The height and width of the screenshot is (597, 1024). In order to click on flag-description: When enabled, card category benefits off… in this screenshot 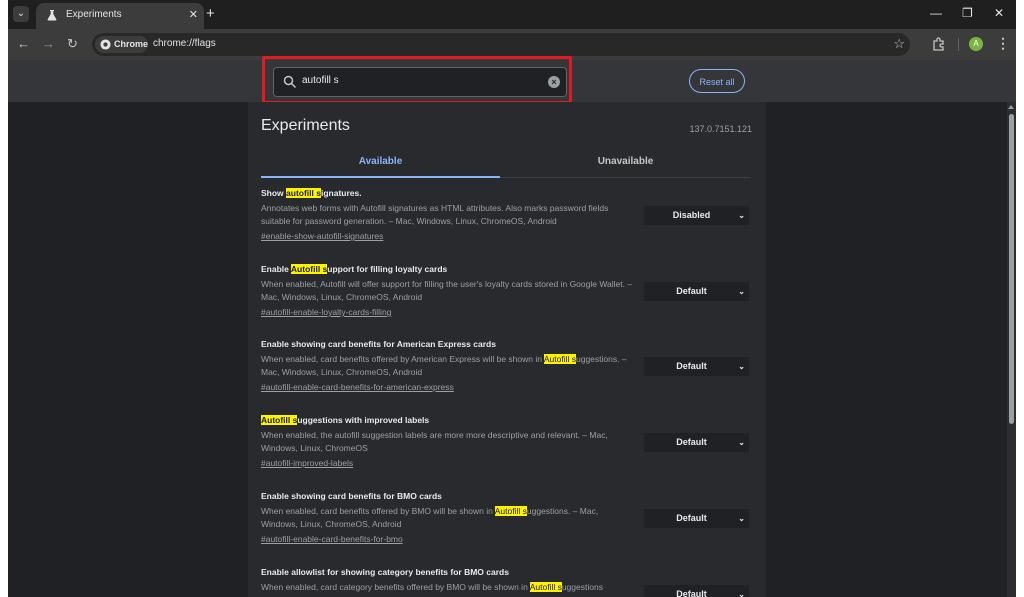, I will do `click(449, 587)`.